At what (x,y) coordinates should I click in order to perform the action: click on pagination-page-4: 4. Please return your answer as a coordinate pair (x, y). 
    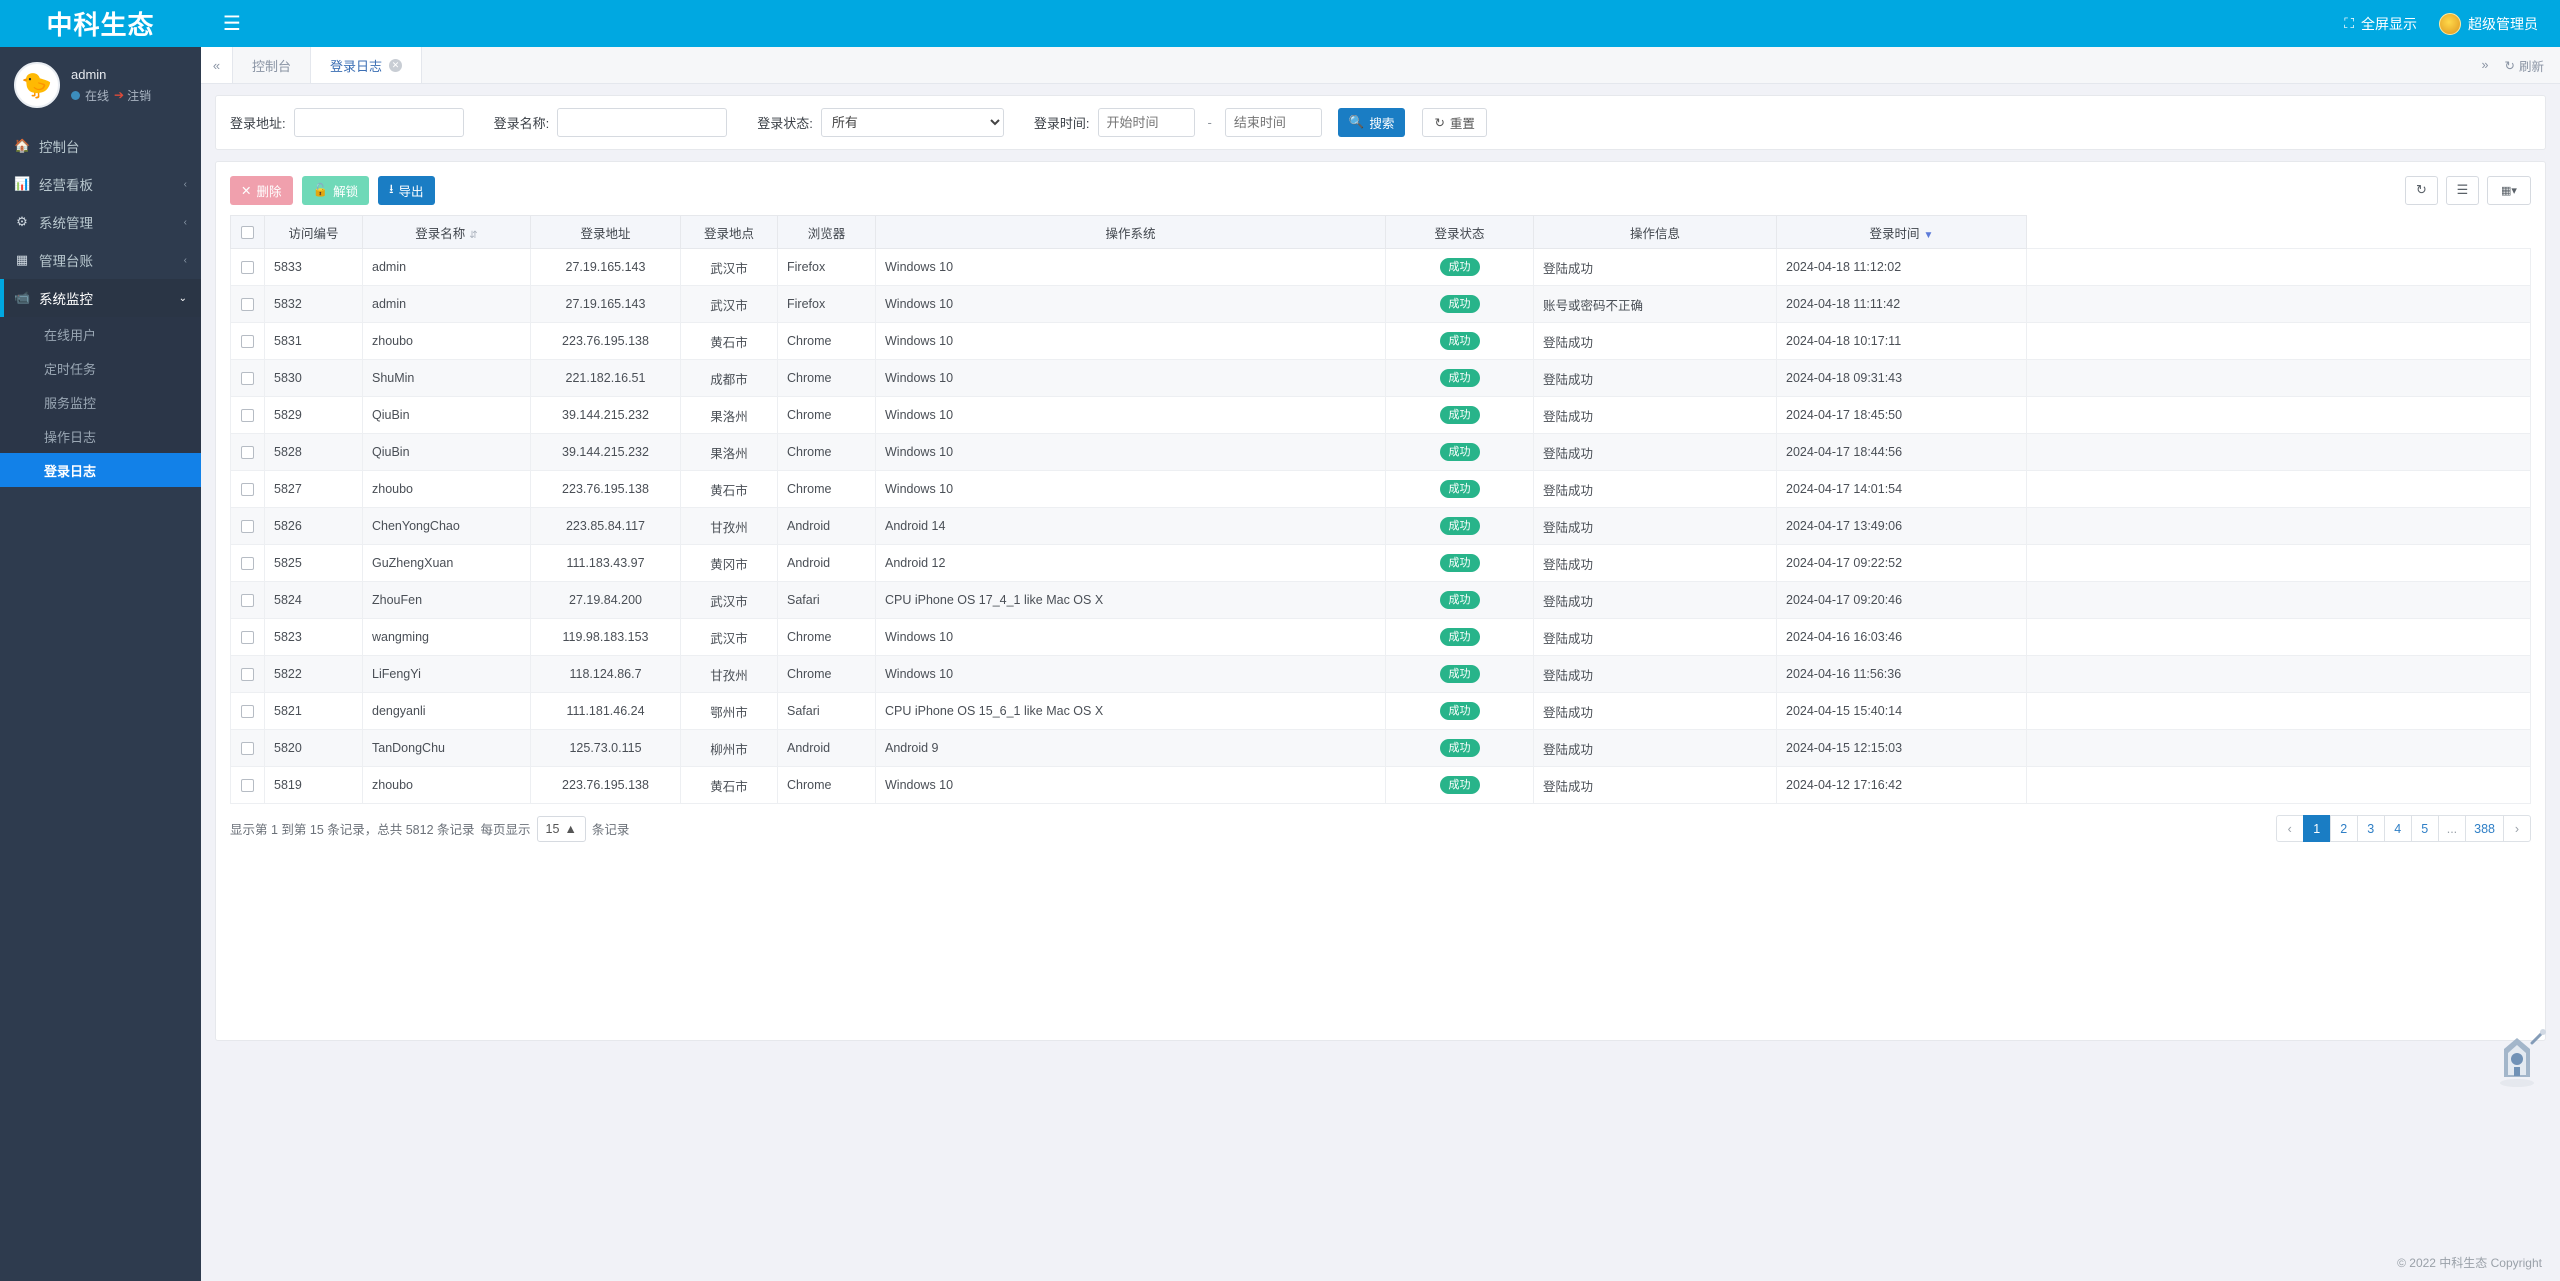
    Looking at the image, I should click on (2397, 828).